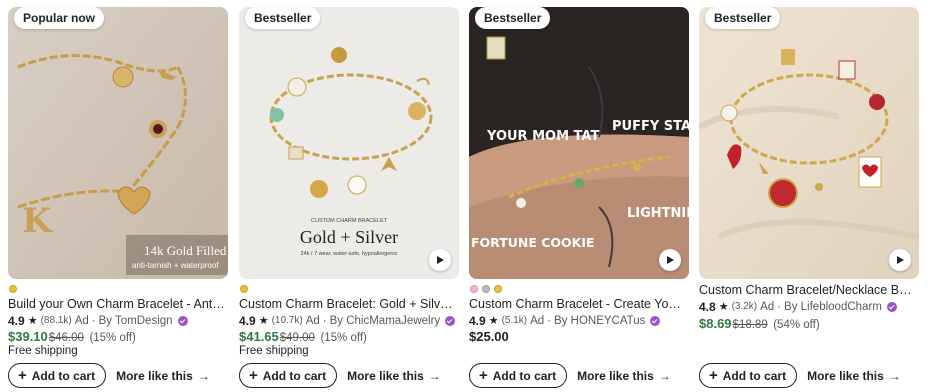  What do you see at coordinates (533, 242) in the screenshot?
I see `overlay-label-fortune-cookie: FORTUNE COOKIE` at bounding box center [533, 242].